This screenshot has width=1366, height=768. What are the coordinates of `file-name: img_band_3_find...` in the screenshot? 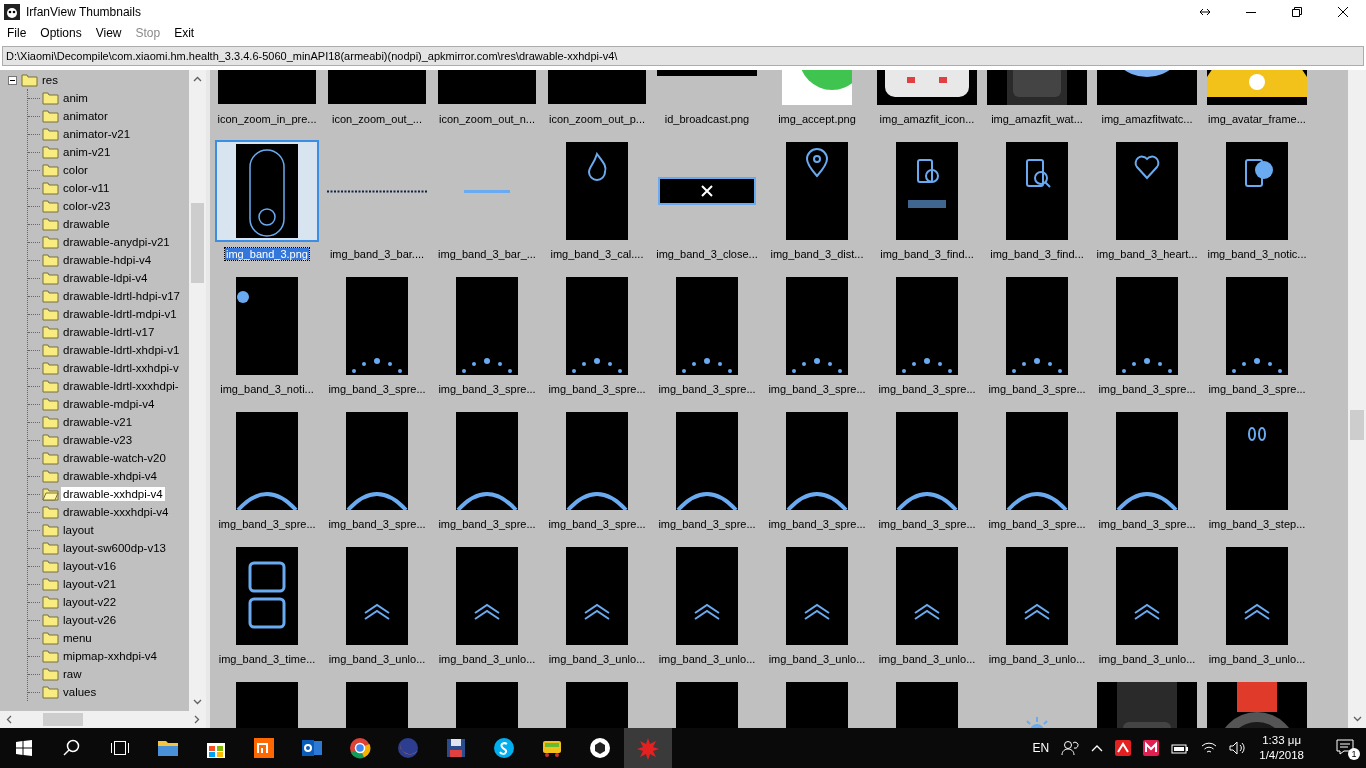 It's located at (927, 254).